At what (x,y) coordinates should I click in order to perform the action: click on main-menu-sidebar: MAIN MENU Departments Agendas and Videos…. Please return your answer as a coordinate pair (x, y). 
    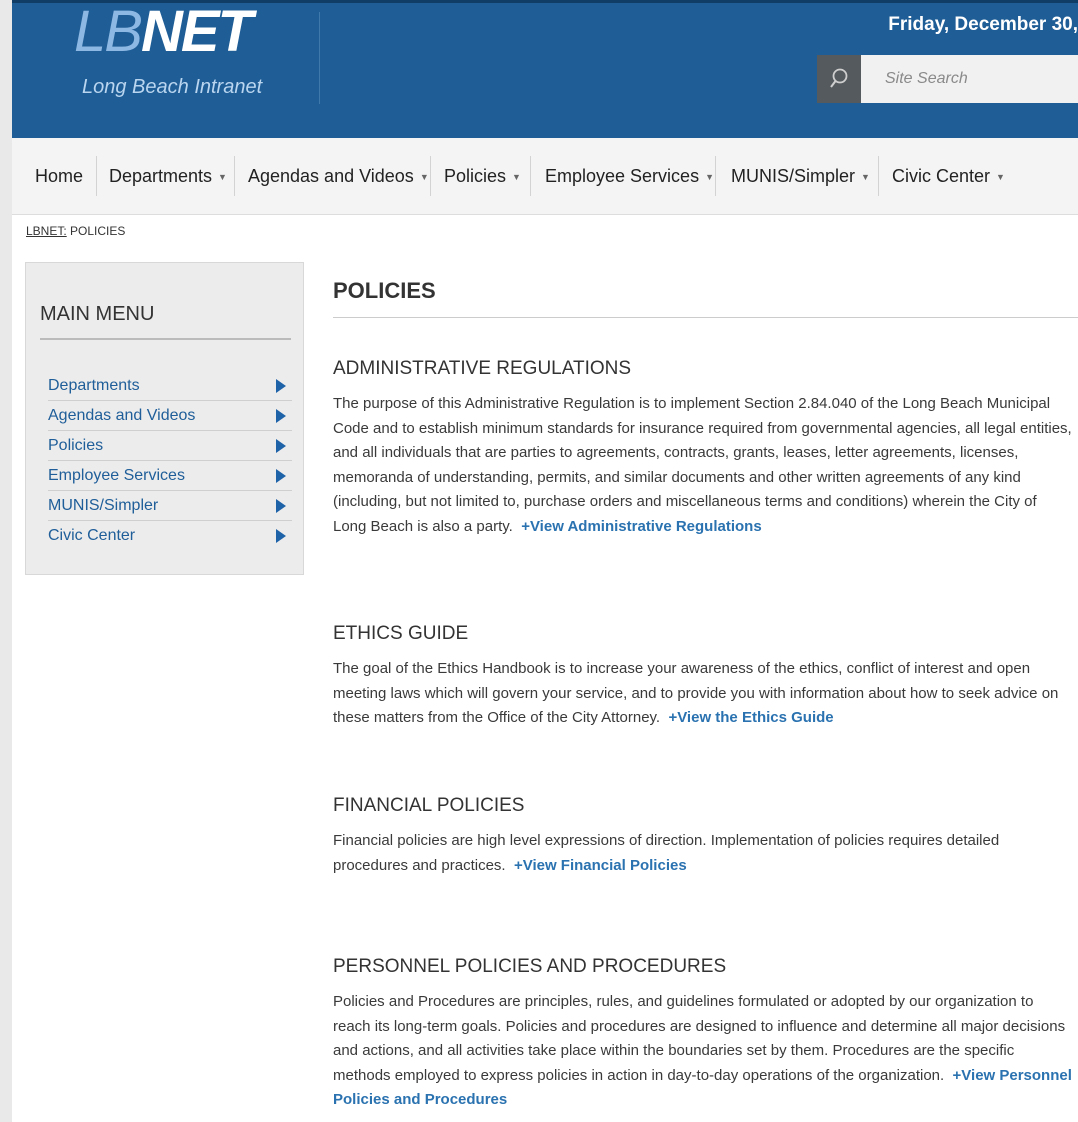
    Looking at the image, I should click on (164, 418).